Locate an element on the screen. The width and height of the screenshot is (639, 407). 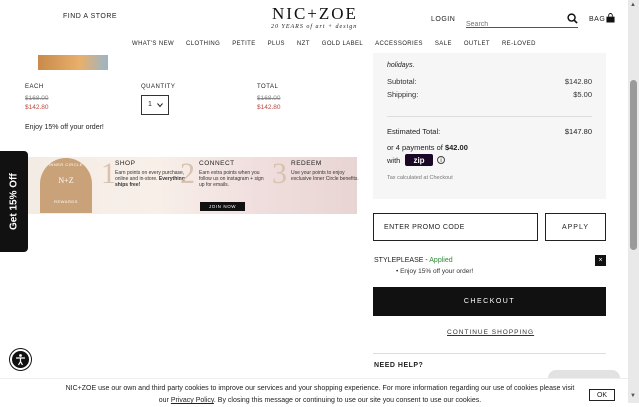
estimated-total-label: Estimated Total: is located at coordinates (414, 131).